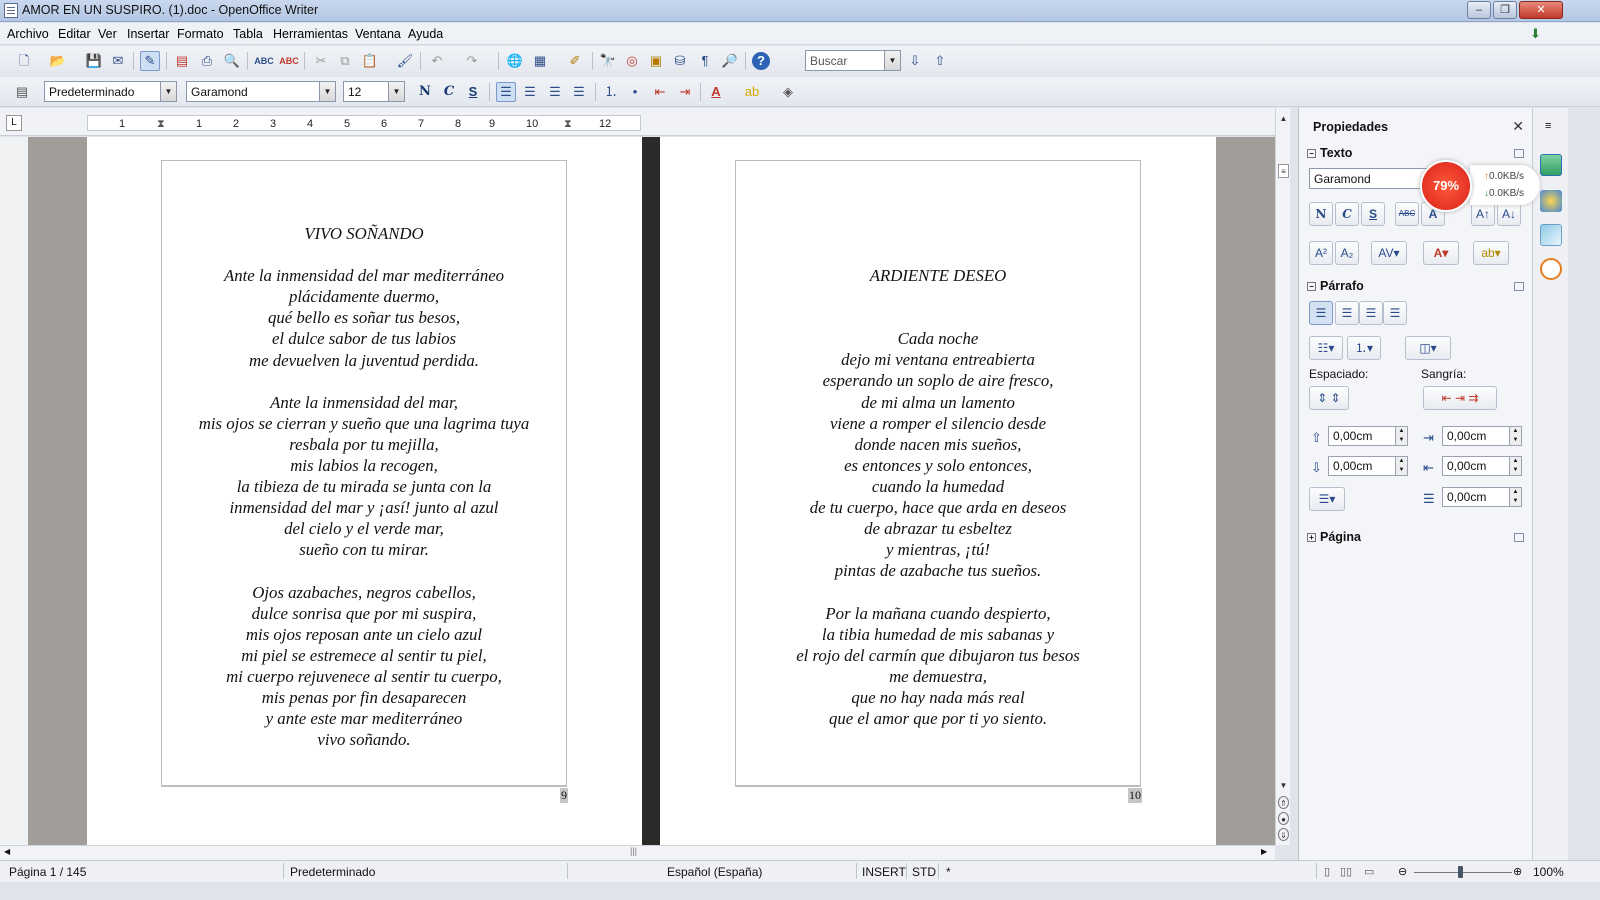 The height and width of the screenshot is (900, 1600). Describe the element at coordinates (1482, 497) in the screenshot. I see `first-line-indent-input: 0,00cm ▲ ▼` at that location.